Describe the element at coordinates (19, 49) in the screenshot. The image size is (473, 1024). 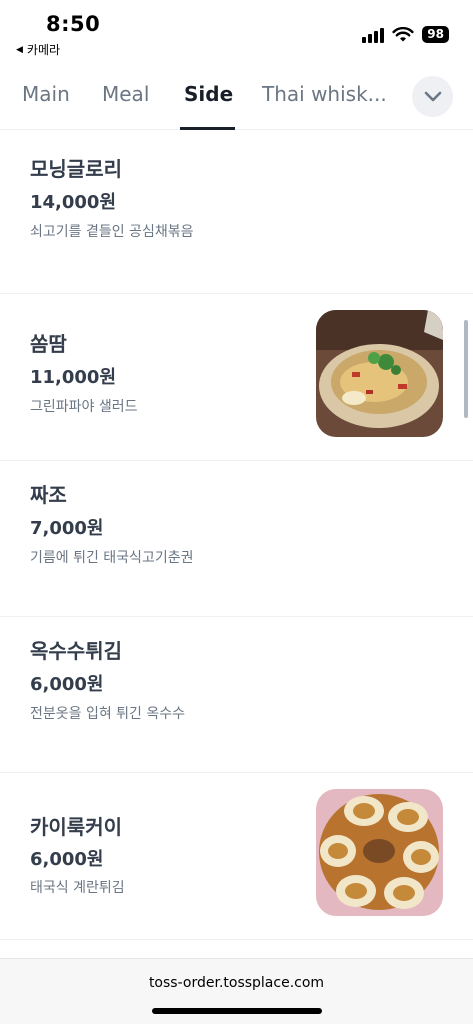
I see `back-triangle-icon: ◀` at that location.